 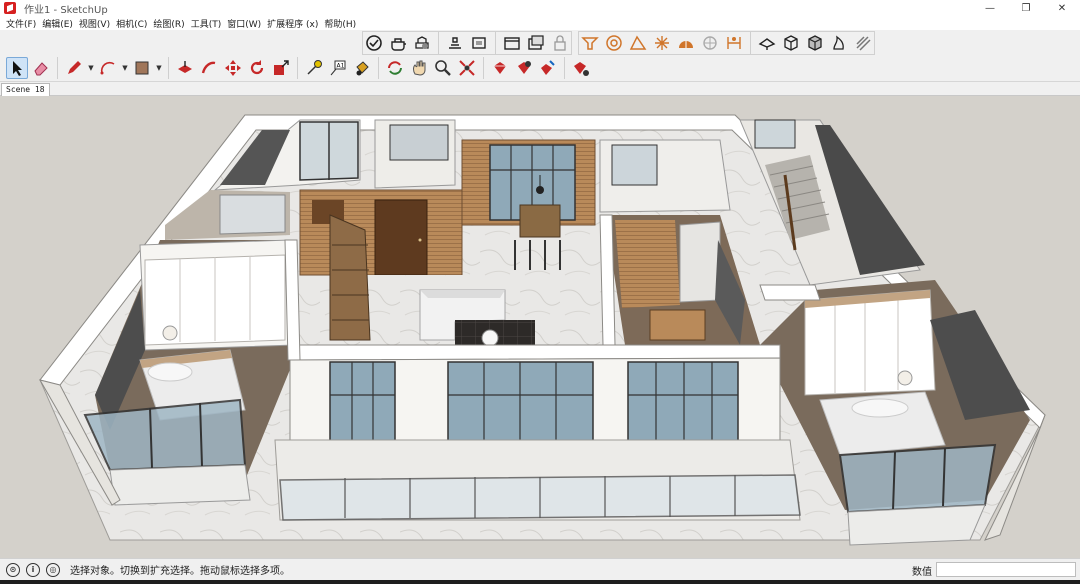 I want to click on left-bed-pillow, so click(x=170, y=372).